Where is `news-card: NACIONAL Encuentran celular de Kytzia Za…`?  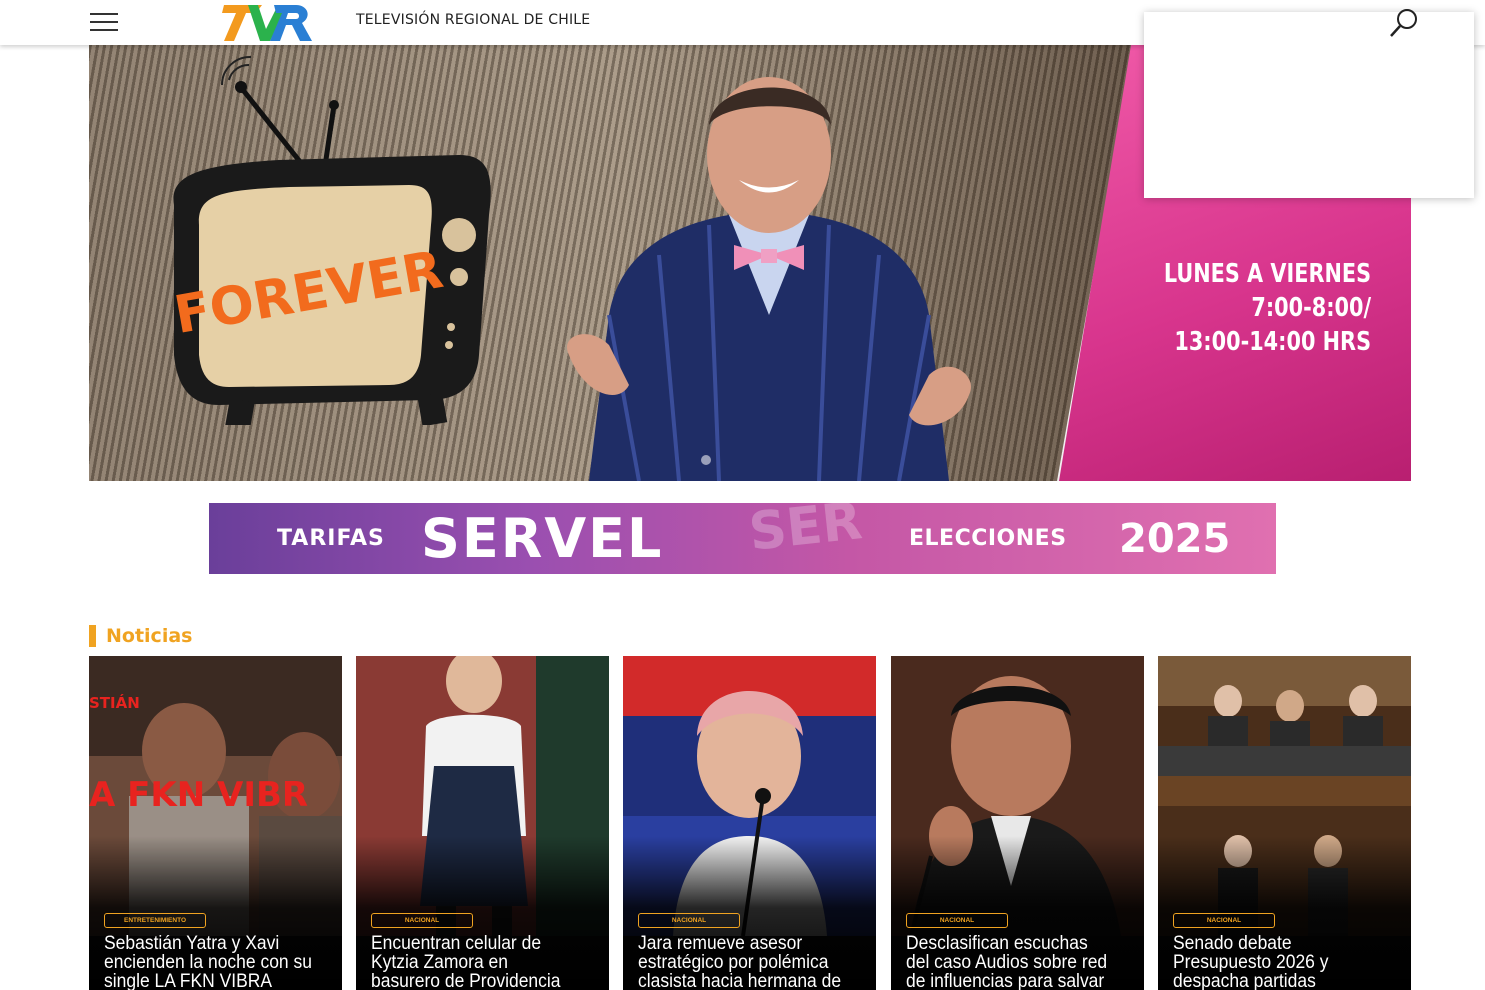
news-card: NACIONAL Encuentran celular de Kytzia Za… is located at coordinates (482, 823).